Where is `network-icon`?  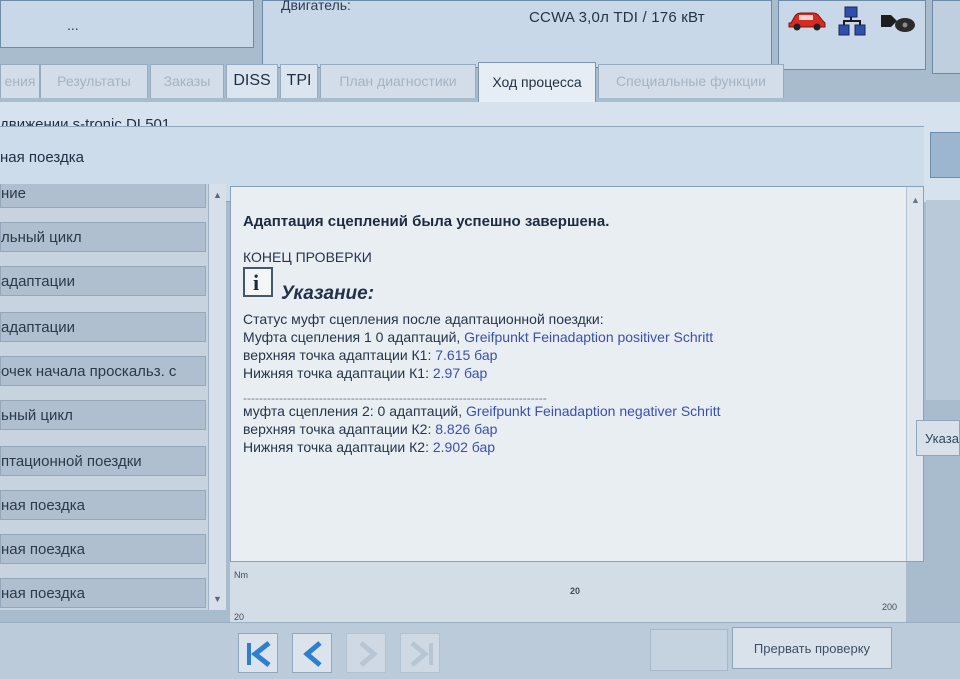 network-icon is located at coordinates (852, 22).